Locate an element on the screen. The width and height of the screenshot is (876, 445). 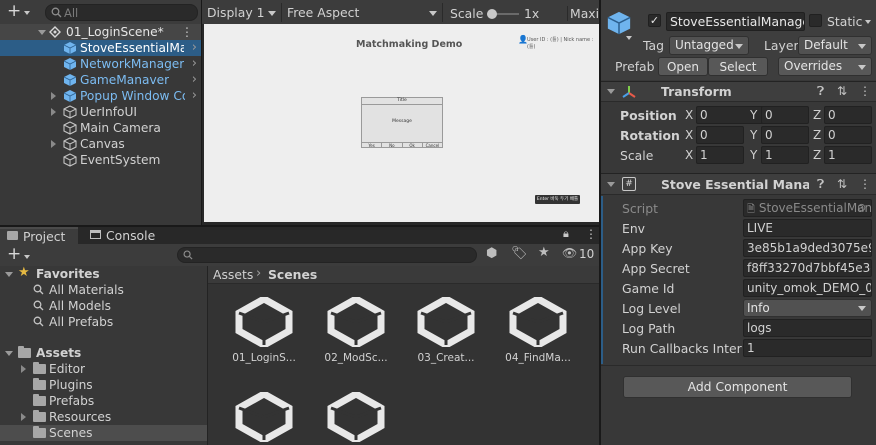
tab-console: Console is located at coordinates (124, 235).